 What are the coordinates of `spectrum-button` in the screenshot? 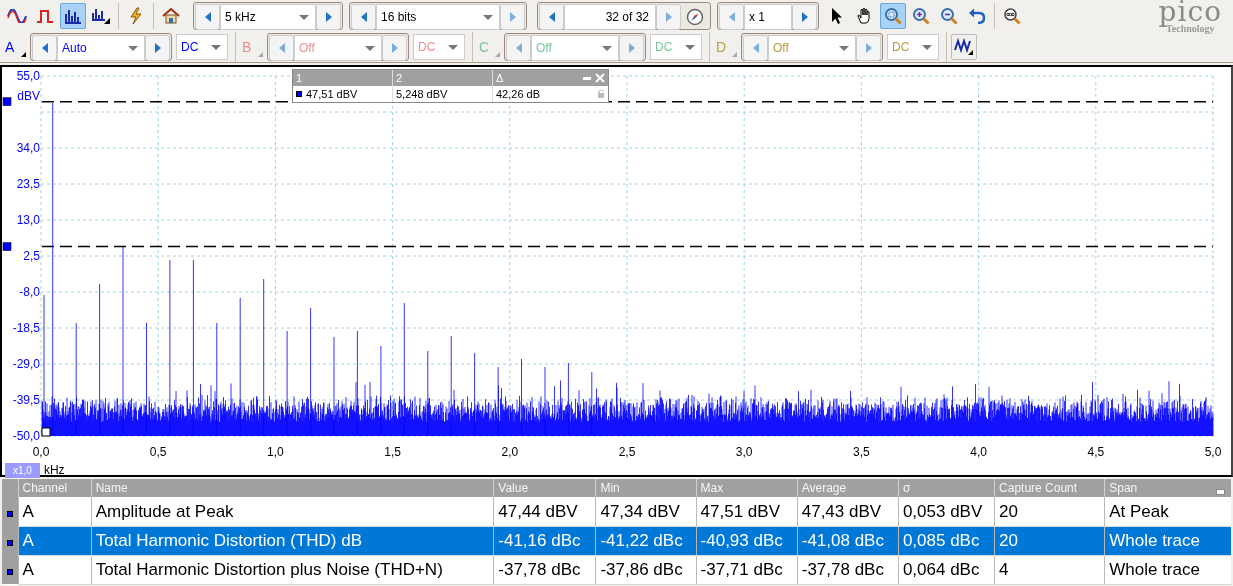 It's located at (73, 16).